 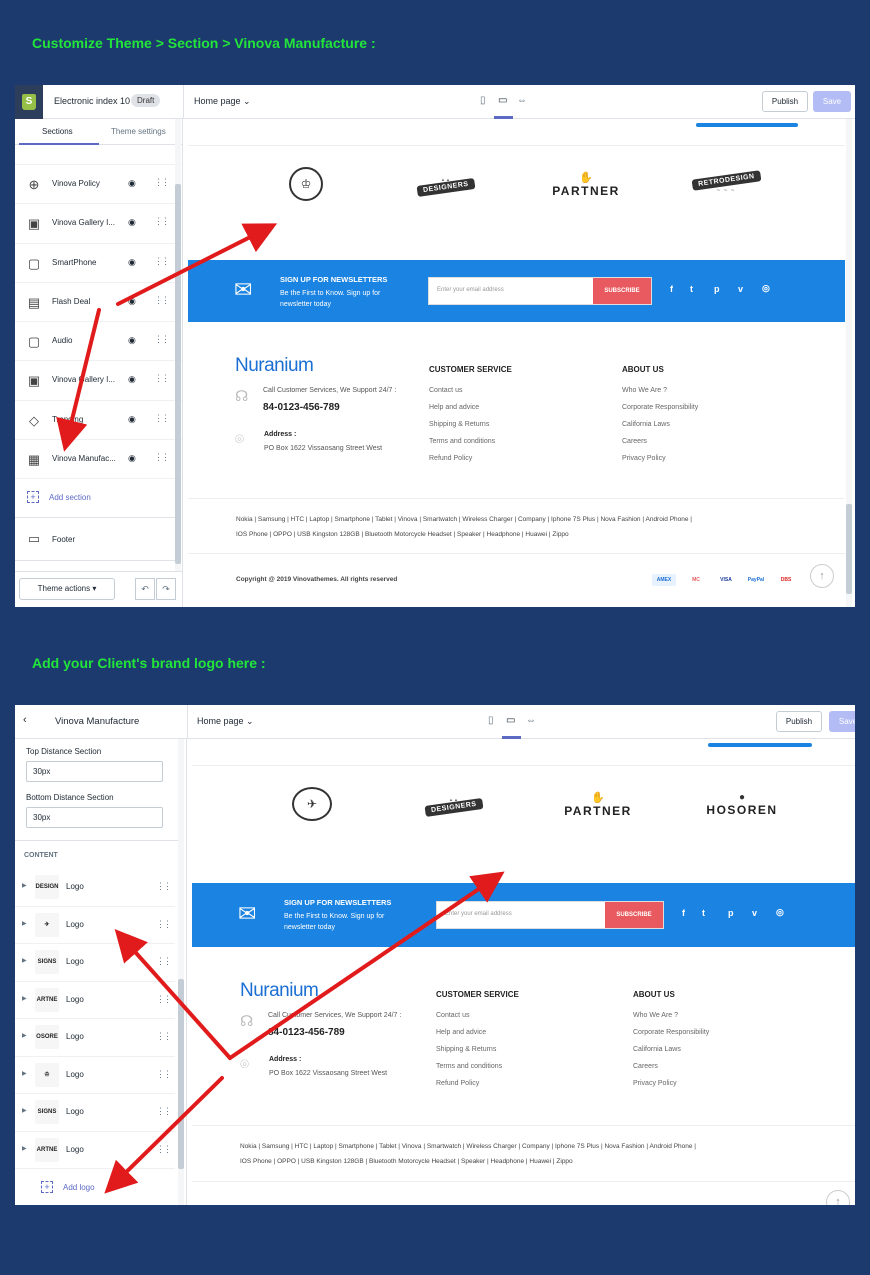 I want to click on footer-link: Refund Policy, so click(x=457, y=1083).